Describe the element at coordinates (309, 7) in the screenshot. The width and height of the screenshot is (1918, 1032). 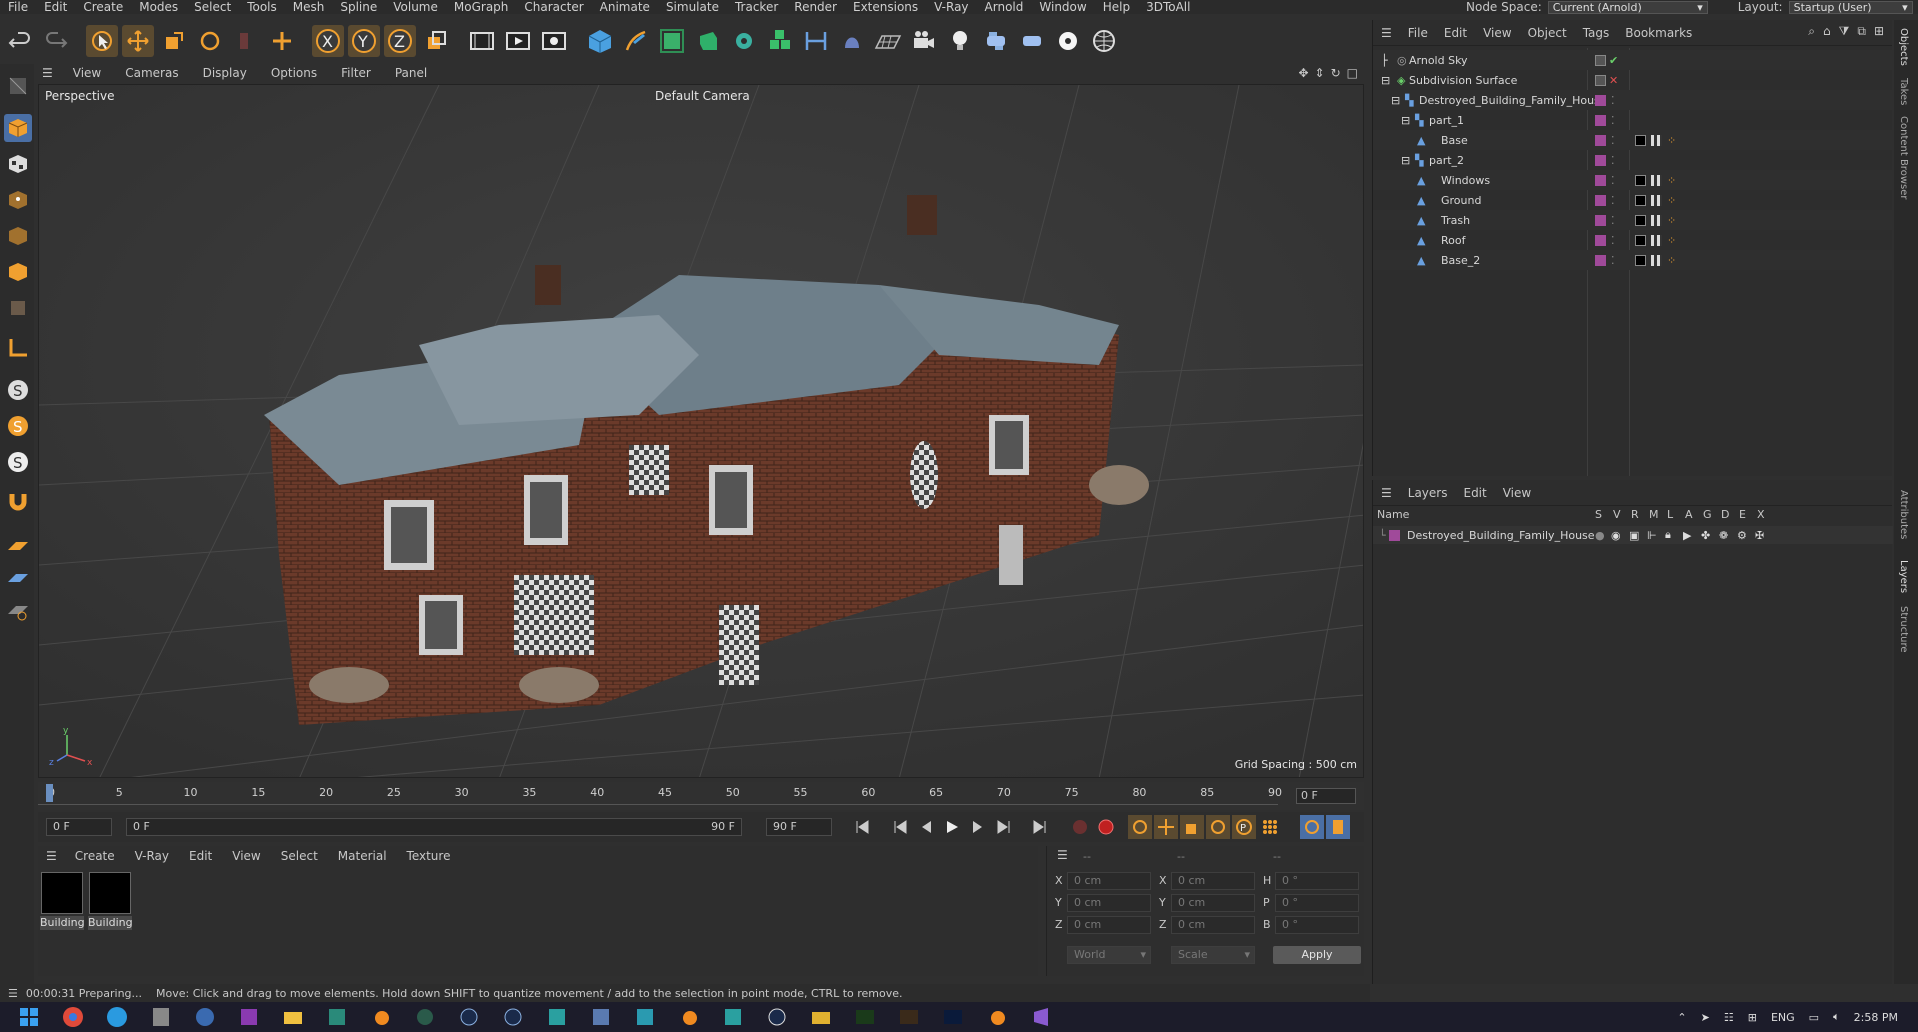
I see `menu-mesh: Mesh` at that location.